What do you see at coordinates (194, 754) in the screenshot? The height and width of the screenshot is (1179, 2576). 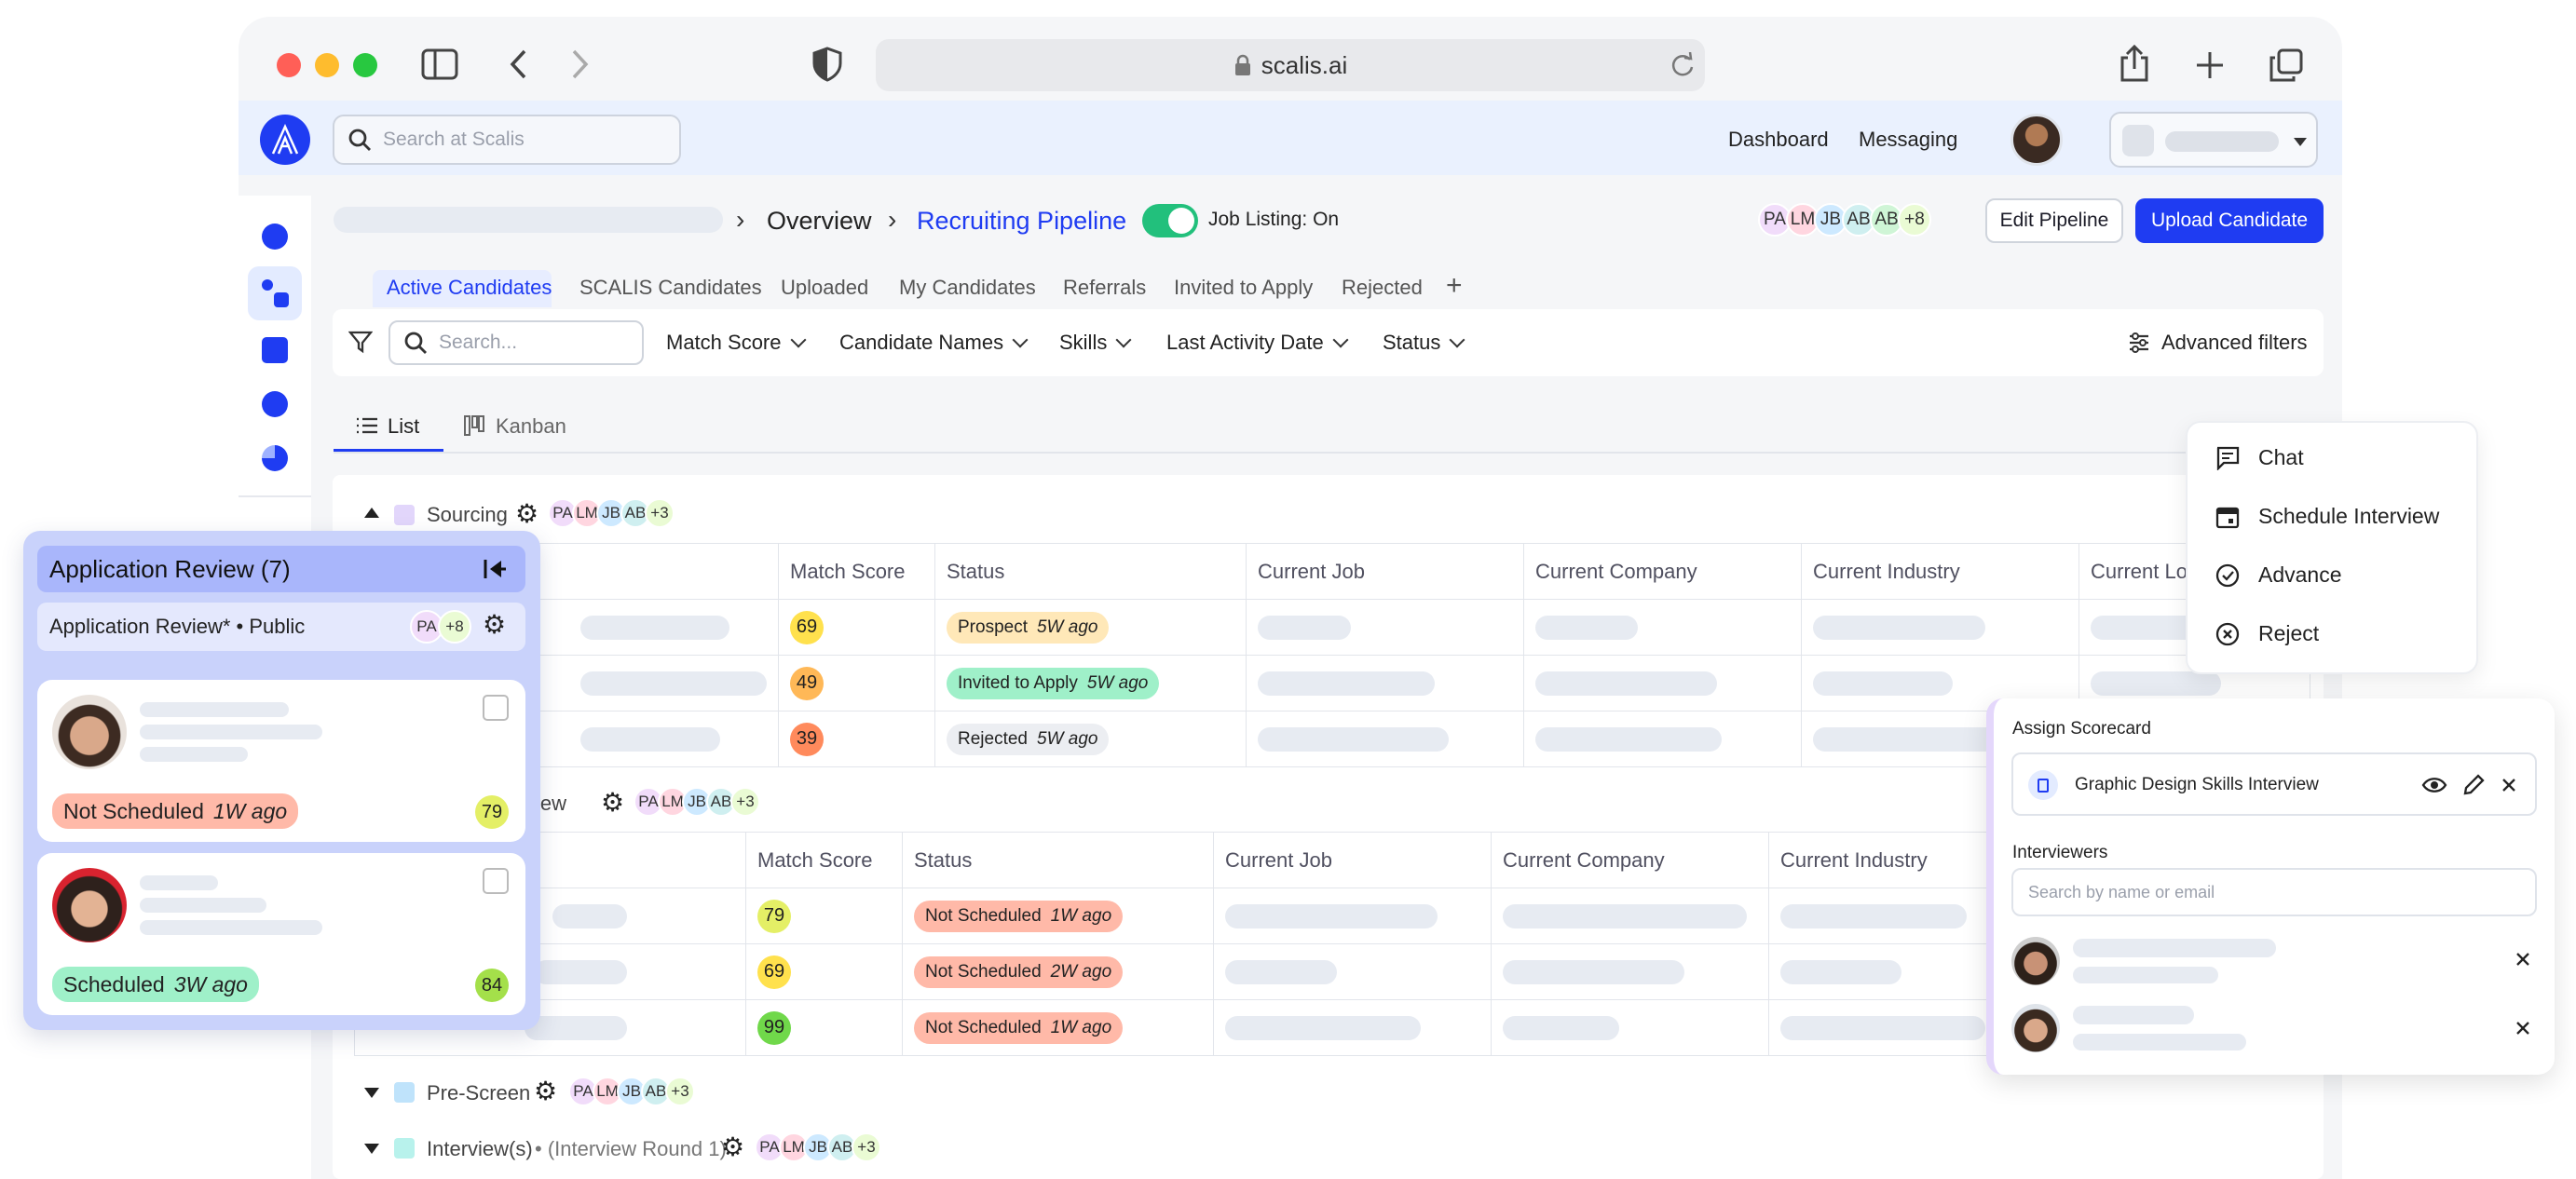 I see `meta-placeholder` at bounding box center [194, 754].